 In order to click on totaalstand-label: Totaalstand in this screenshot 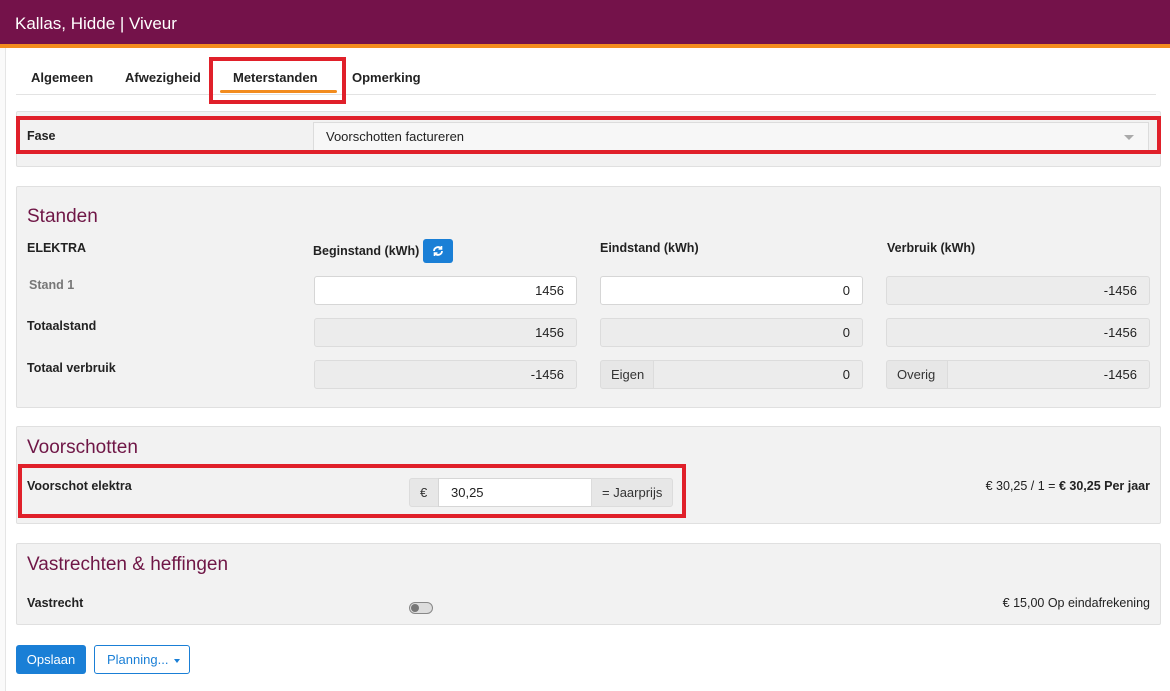, I will do `click(62, 326)`.